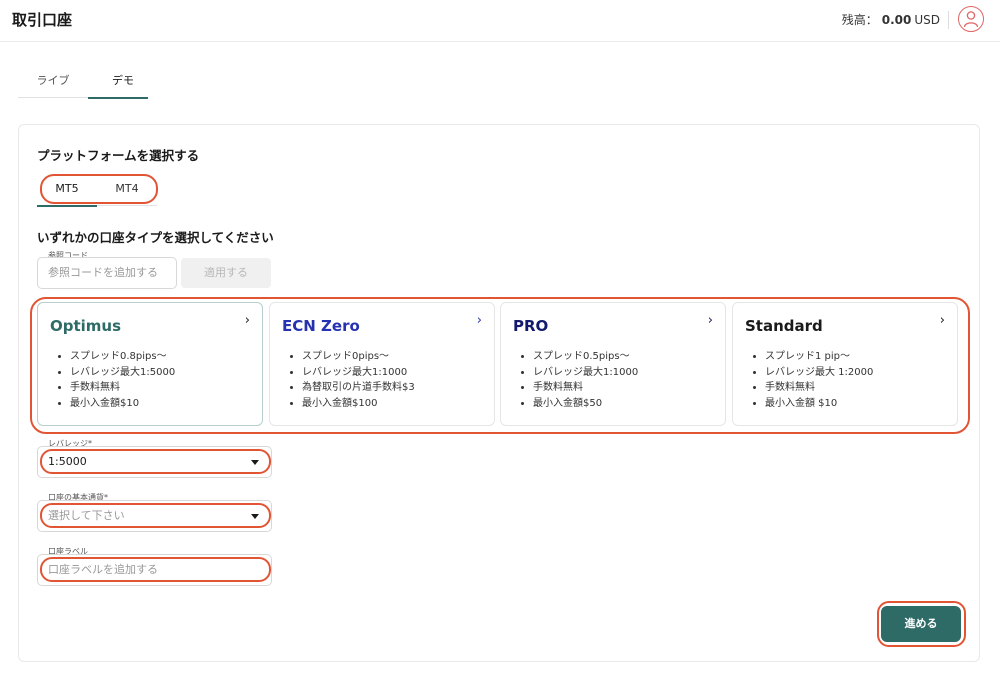  What do you see at coordinates (927, 20) in the screenshot?
I see `balance-currency: USD` at bounding box center [927, 20].